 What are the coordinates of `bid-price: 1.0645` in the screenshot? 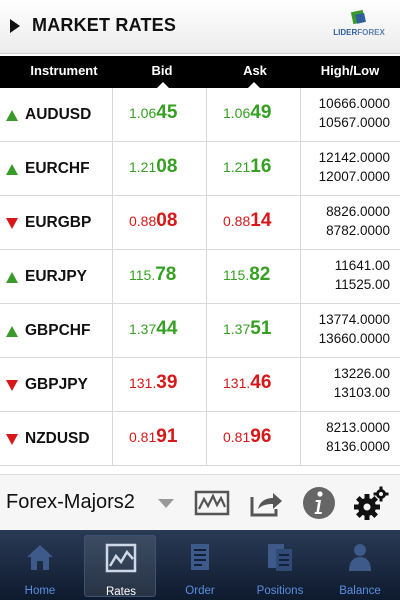 It's located at (153, 113).